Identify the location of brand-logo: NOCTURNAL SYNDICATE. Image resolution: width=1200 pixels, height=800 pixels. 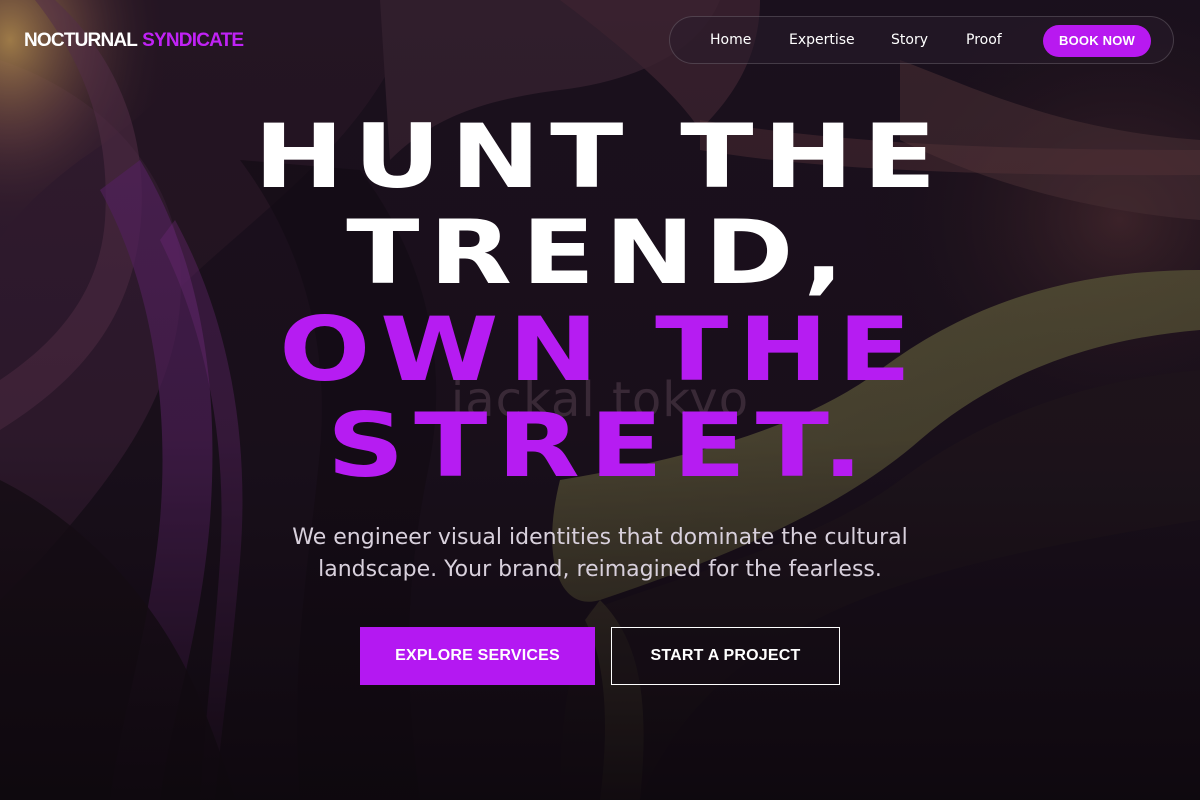
(134, 41).